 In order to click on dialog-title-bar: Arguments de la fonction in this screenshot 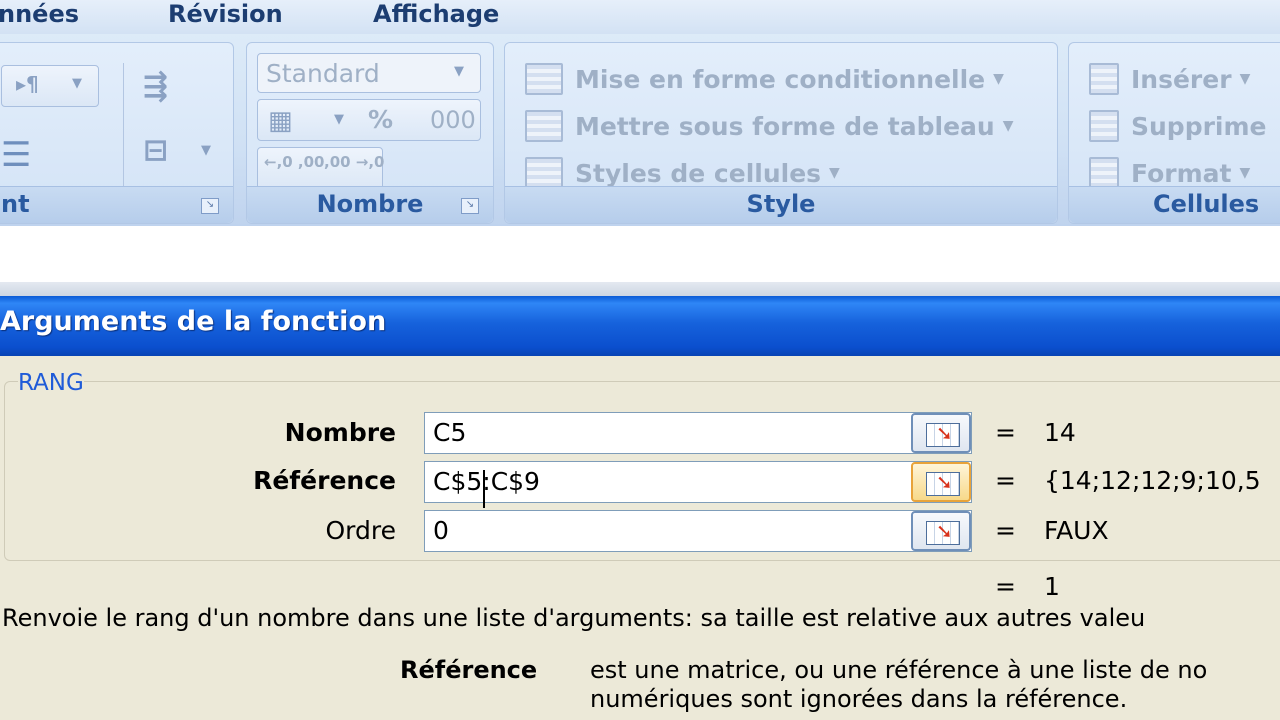, I will do `click(640, 326)`.